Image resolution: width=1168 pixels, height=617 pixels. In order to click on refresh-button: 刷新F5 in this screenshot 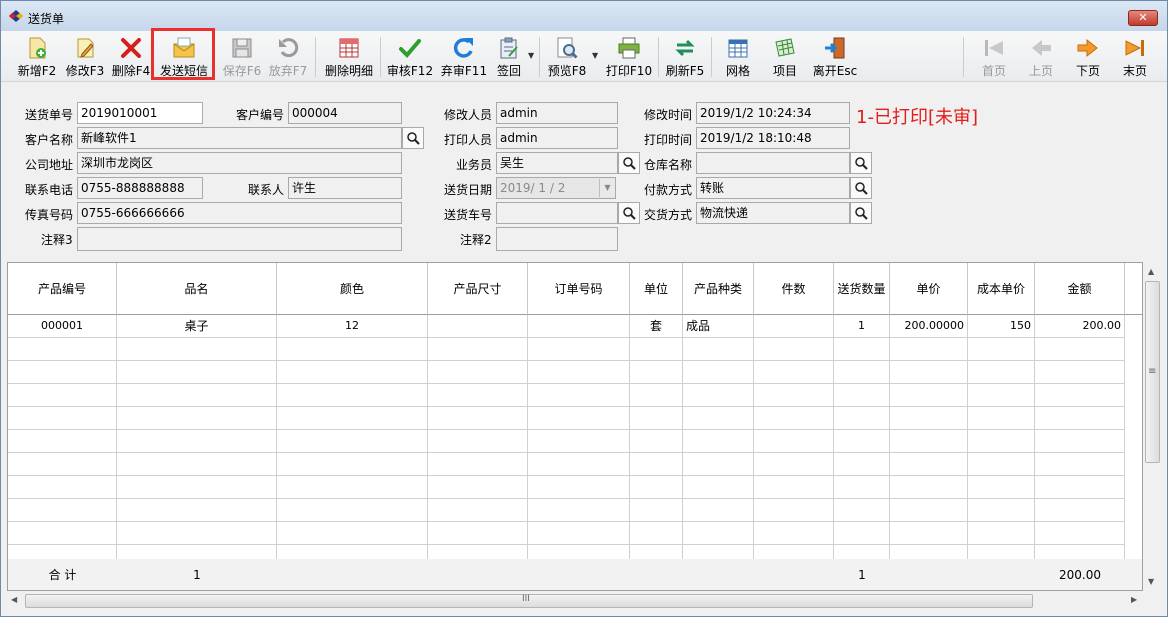, I will do `click(685, 56)`.